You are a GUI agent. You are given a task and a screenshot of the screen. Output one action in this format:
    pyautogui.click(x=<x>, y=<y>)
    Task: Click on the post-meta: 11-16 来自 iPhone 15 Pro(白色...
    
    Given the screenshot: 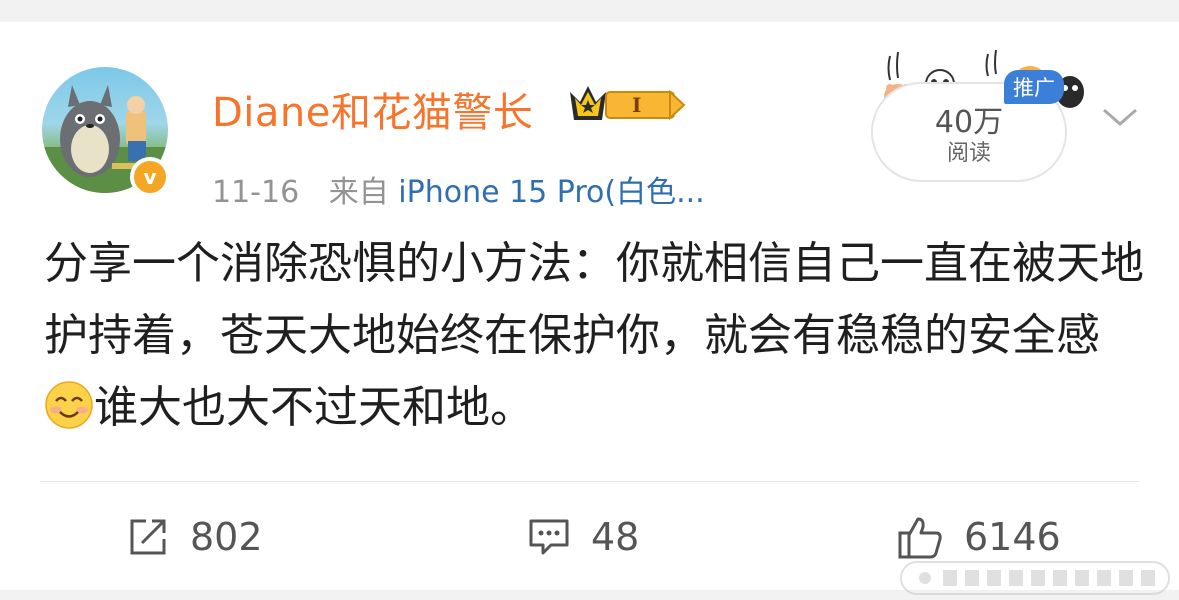 What is the action you would take?
    pyautogui.click(x=458, y=189)
    